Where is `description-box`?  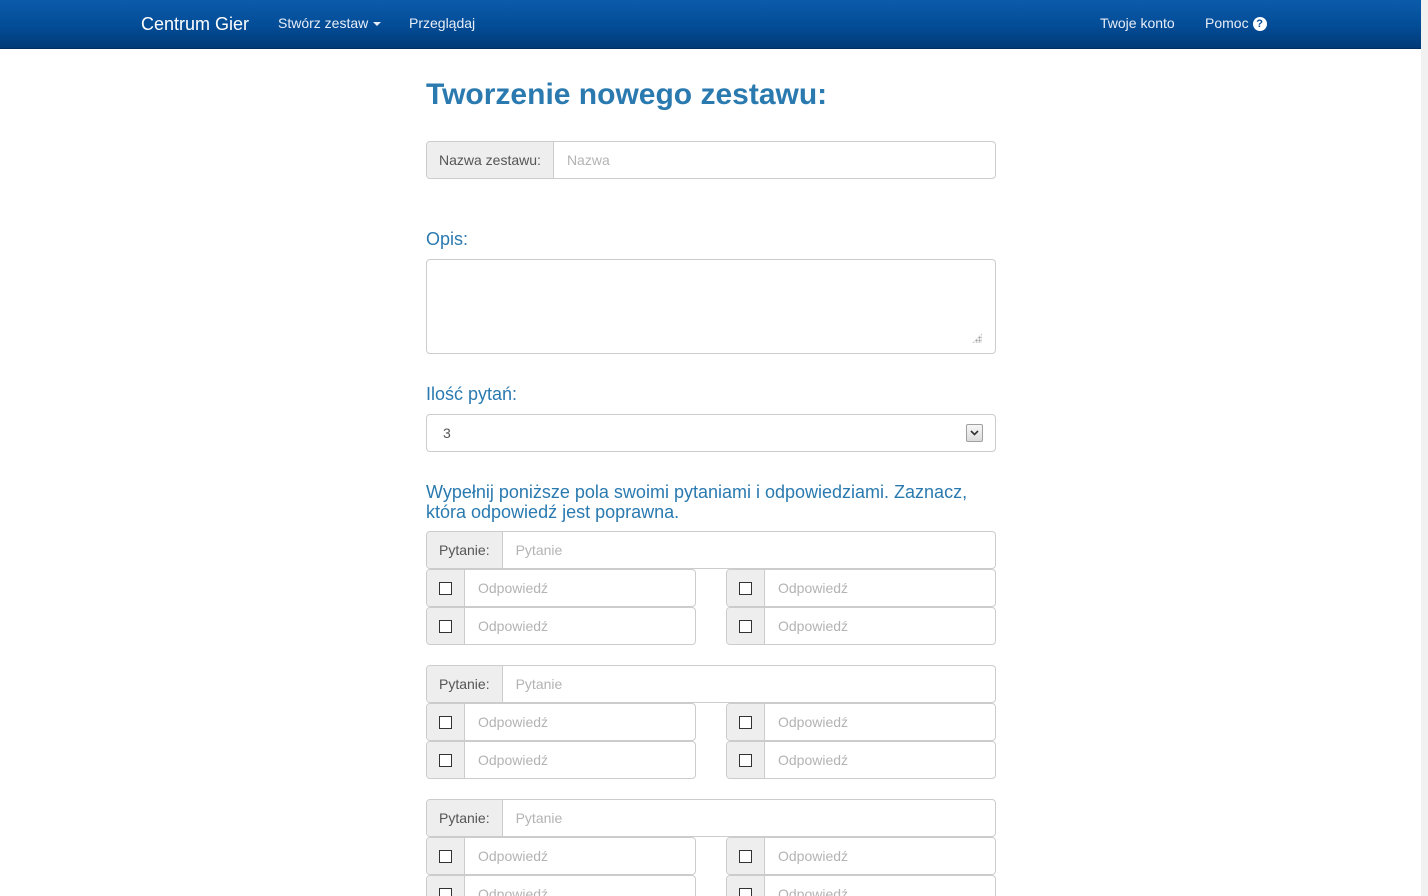
description-box is located at coordinates (711, 306).